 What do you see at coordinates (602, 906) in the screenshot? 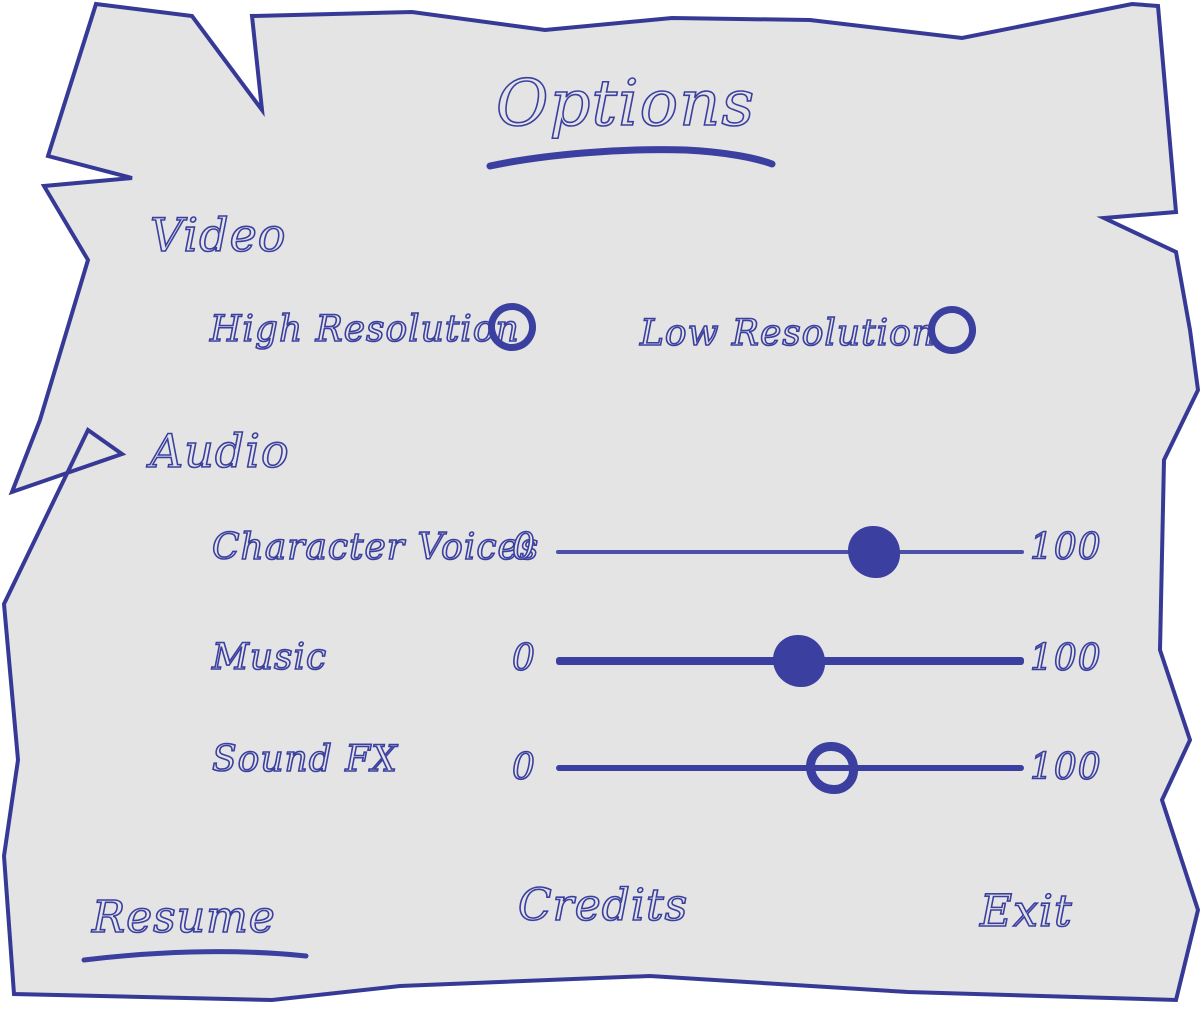
I see `credits-button: Credits` at bounding box center [602, 906].